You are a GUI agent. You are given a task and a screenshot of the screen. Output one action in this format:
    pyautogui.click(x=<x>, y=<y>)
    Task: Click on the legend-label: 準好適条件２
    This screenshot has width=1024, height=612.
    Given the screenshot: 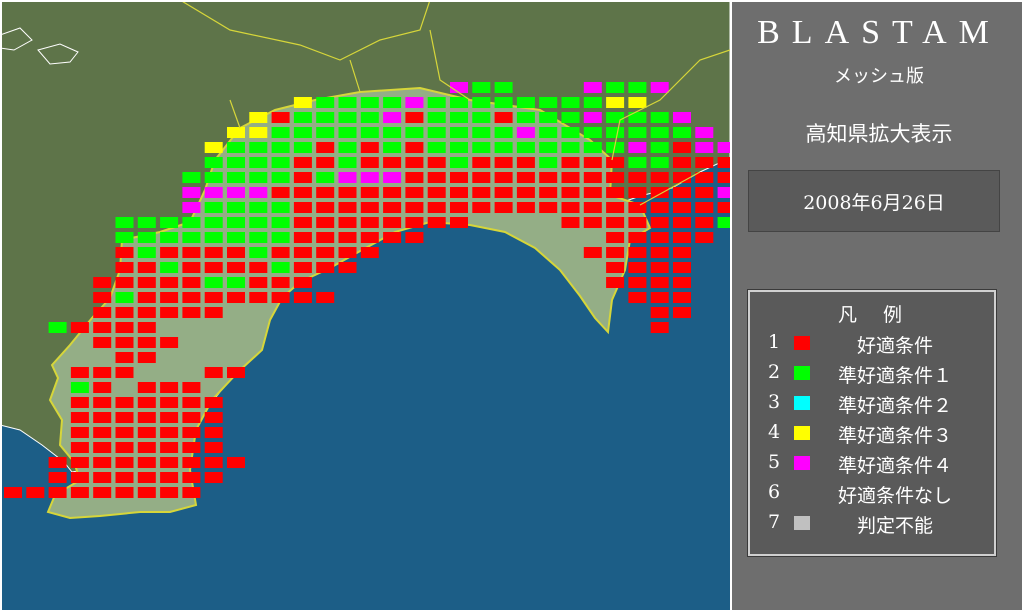 What is the action you would take?
    pyautogui.click(x=894, y=406)
    